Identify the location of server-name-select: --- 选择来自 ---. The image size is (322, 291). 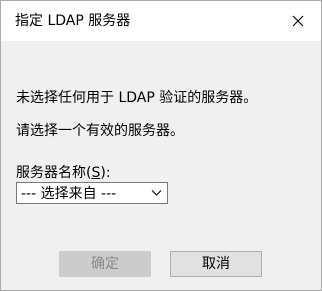
(92, 193).